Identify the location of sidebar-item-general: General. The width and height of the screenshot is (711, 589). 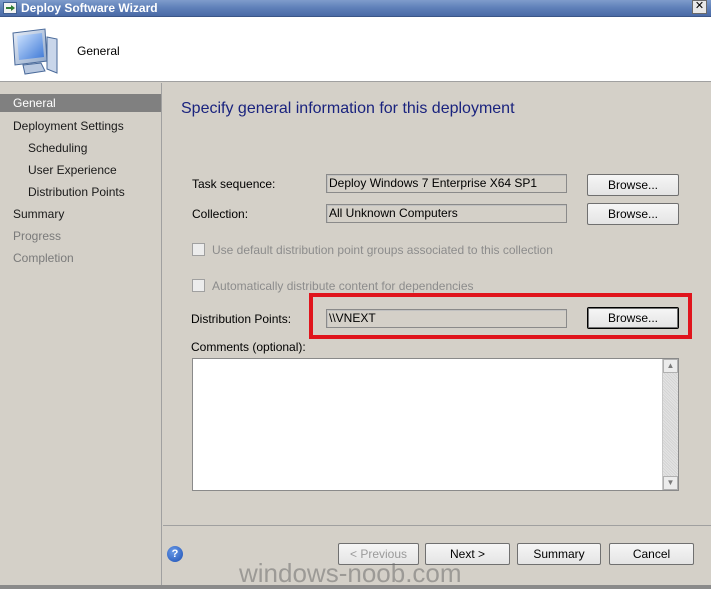
(80, 103).